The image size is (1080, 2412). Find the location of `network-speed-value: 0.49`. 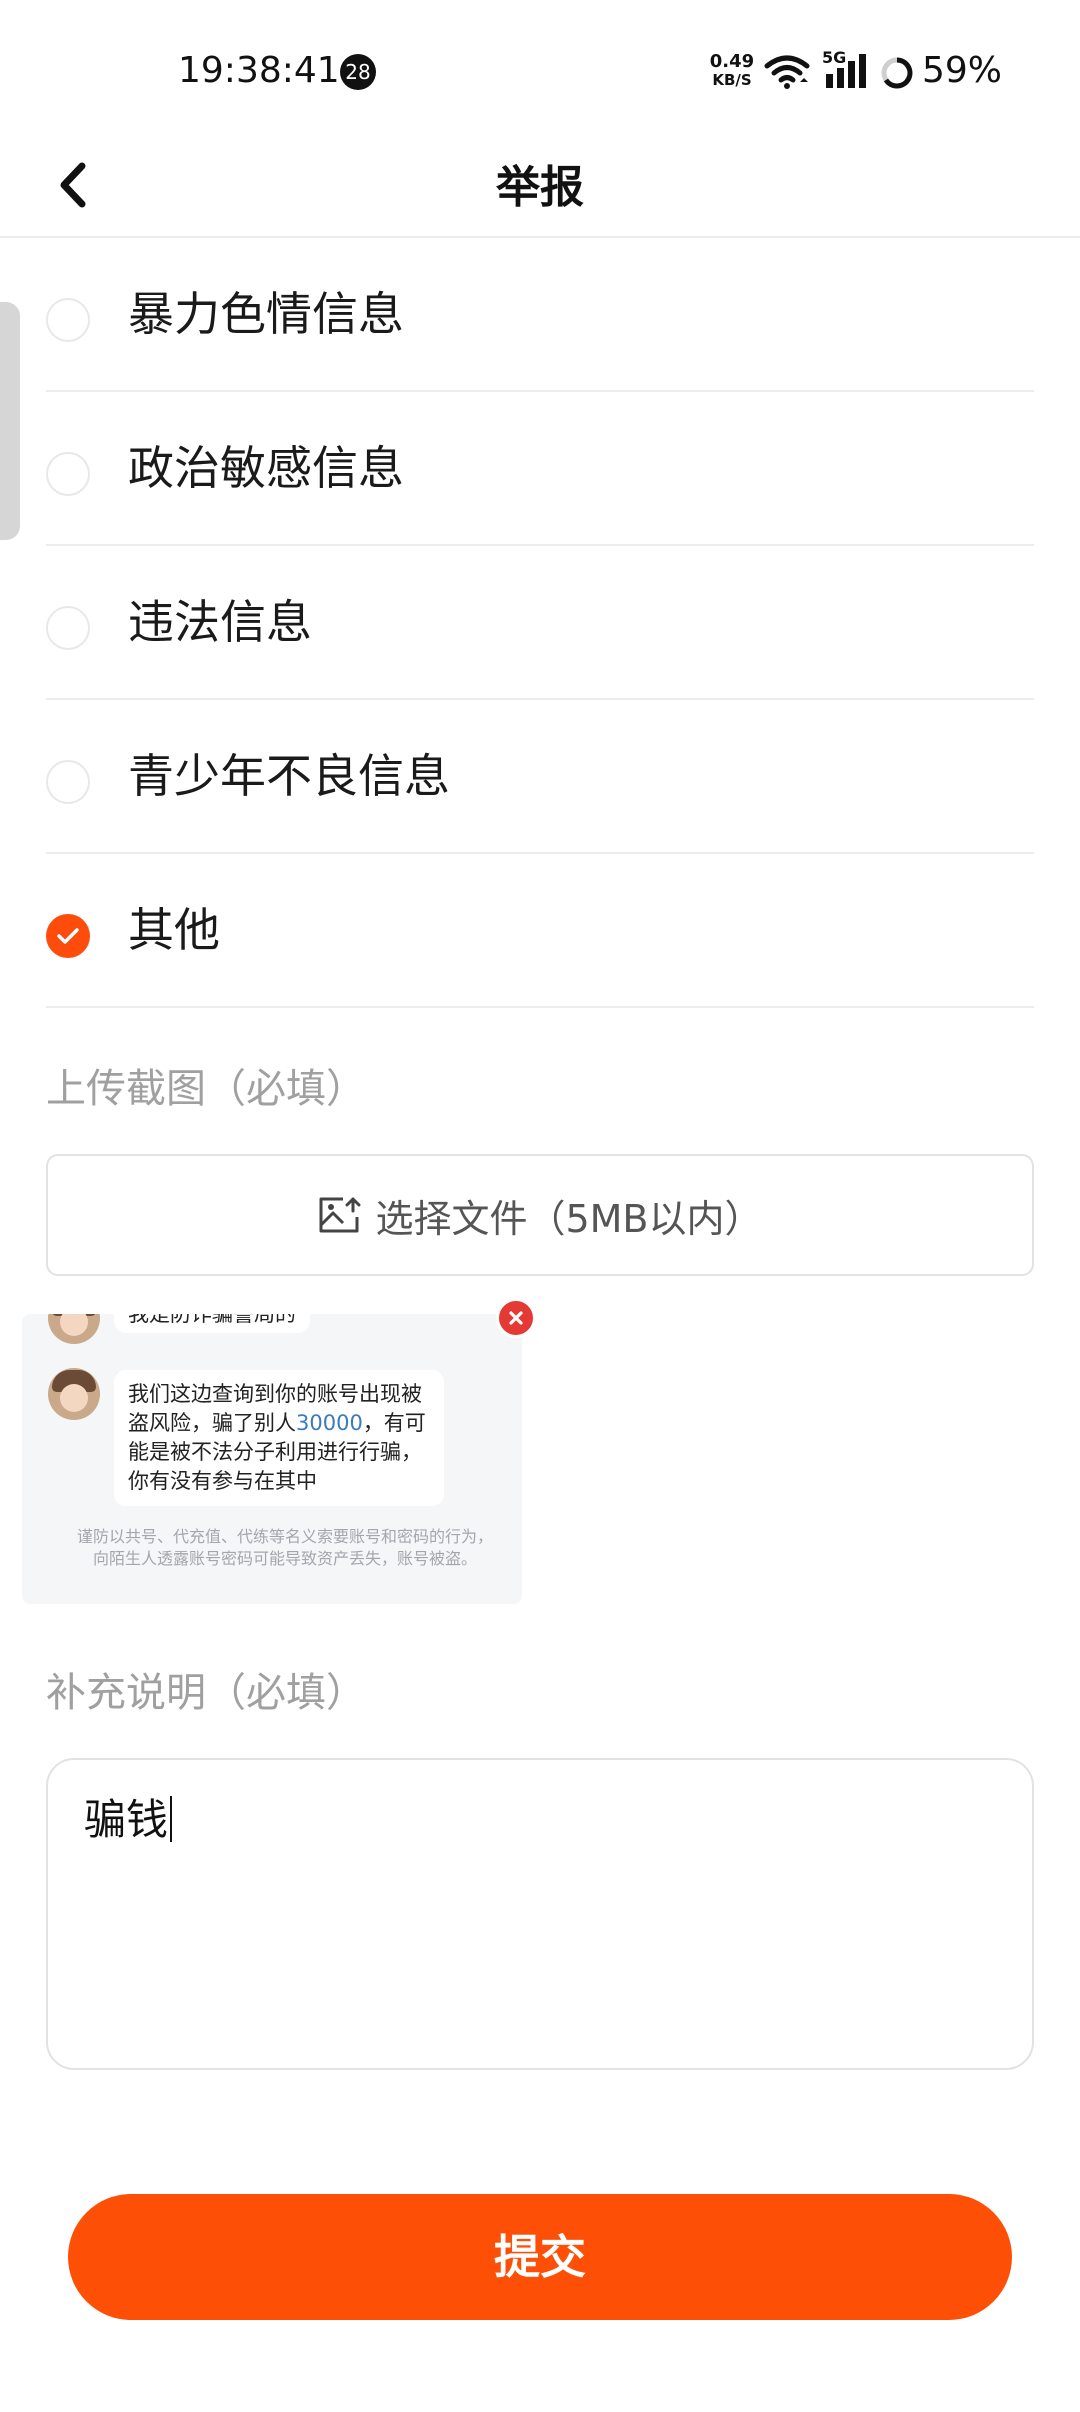

network-speed-value: 0.49 is located at coordinates (732, 61).